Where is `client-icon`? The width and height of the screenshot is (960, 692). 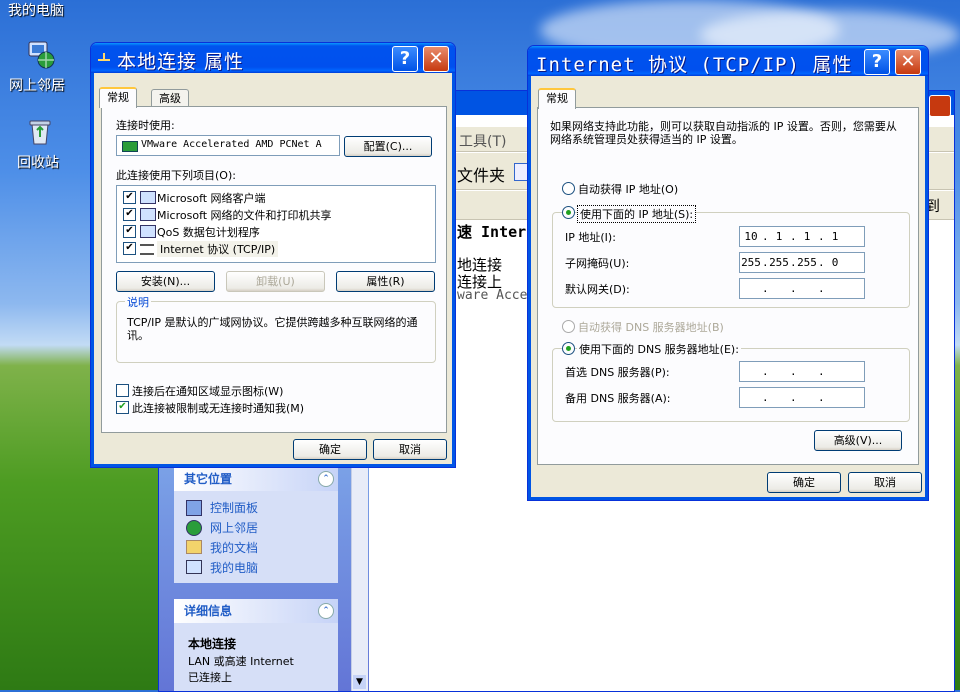 client-icon is located at coordinates (148, 197).